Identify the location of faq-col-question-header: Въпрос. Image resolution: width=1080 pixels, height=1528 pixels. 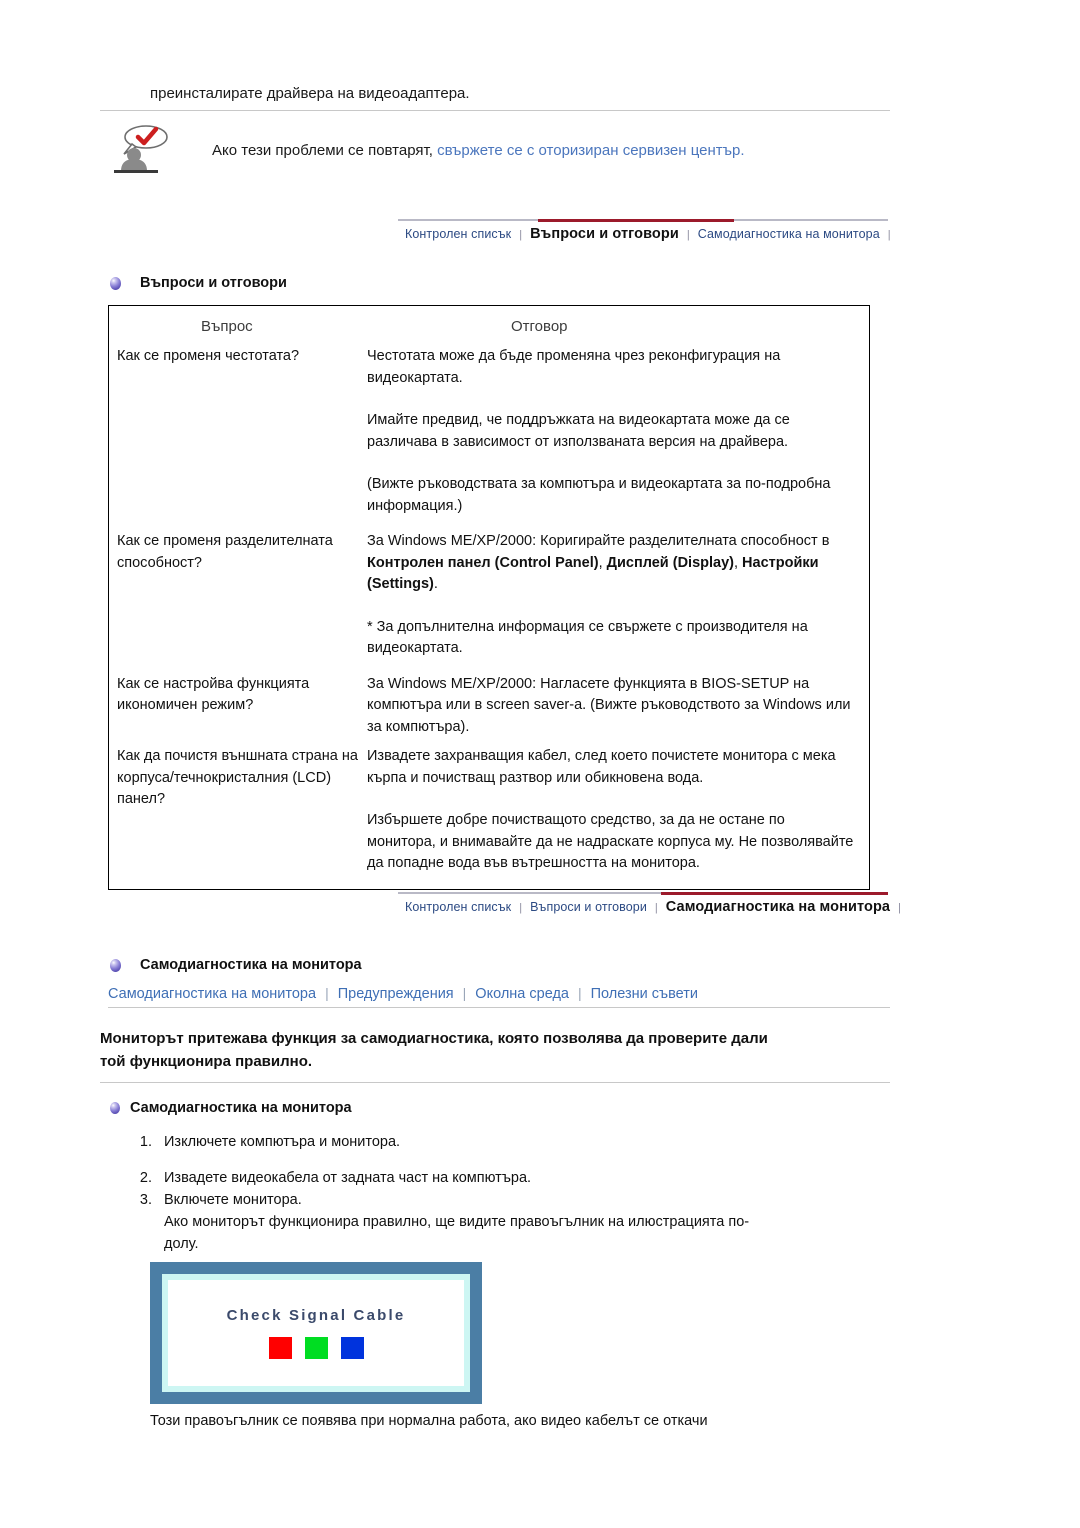
(238, 326).